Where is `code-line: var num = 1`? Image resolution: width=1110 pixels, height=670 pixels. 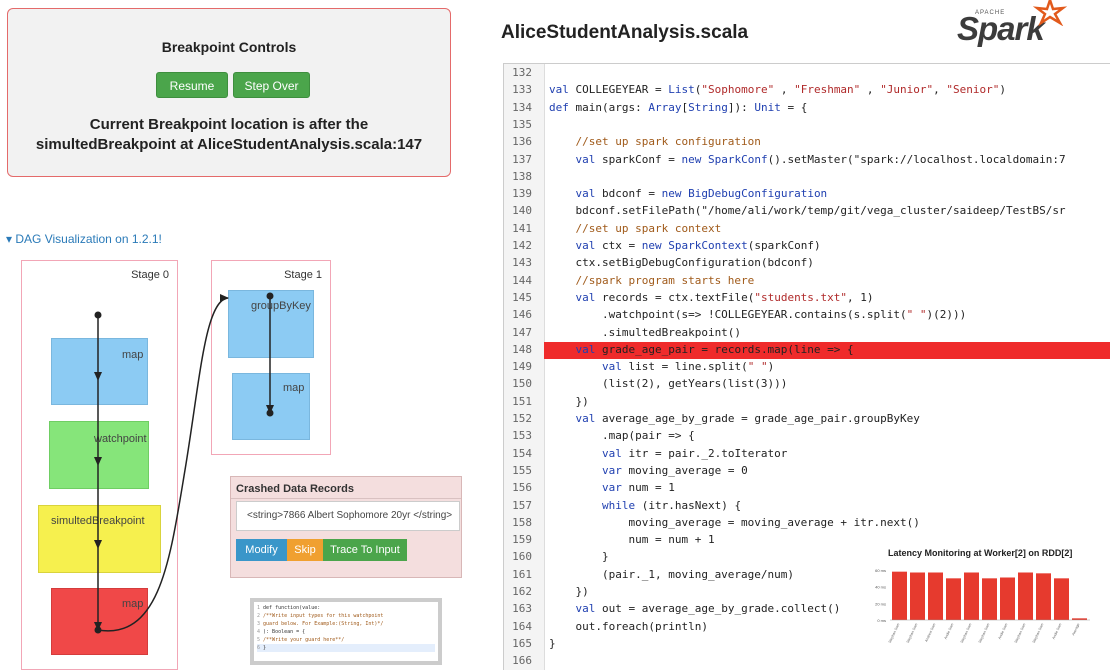
code-line: var num = 1 is located at coordinates (638, 488).